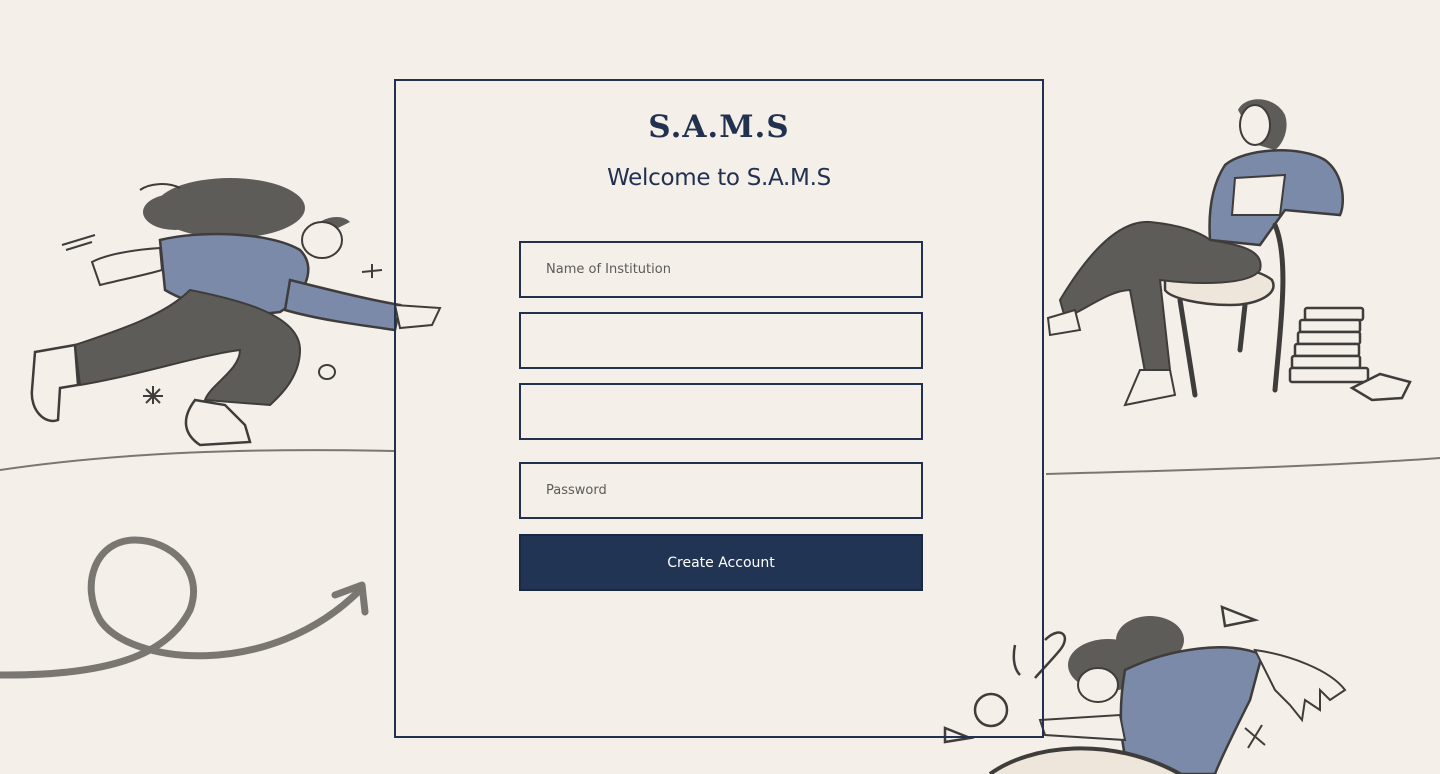 The height and width of the screenshot is (774, 1440). What do you see at coordinates (197, 460) in the screenshot?
I see `ground-line-left` at bounding box center [197, 460].